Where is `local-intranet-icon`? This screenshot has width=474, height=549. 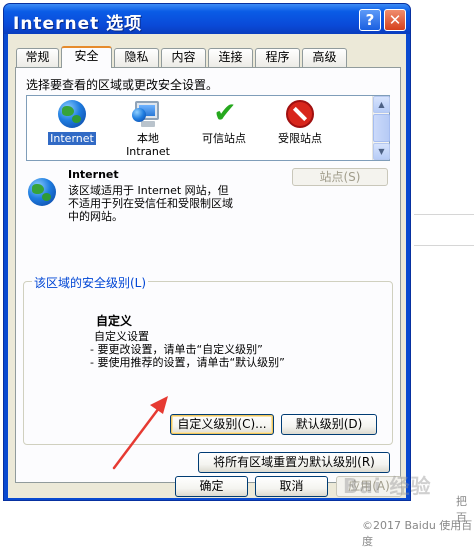 local-intranet-icon is located at coordinates (148, 114).